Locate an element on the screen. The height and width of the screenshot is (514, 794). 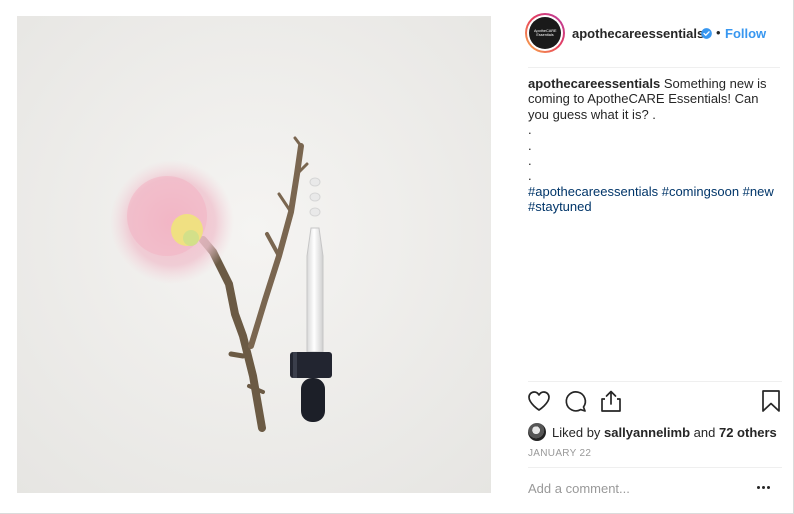
avatar-logo: ApotheCARE Essentials is located at coordinates (545, 33).